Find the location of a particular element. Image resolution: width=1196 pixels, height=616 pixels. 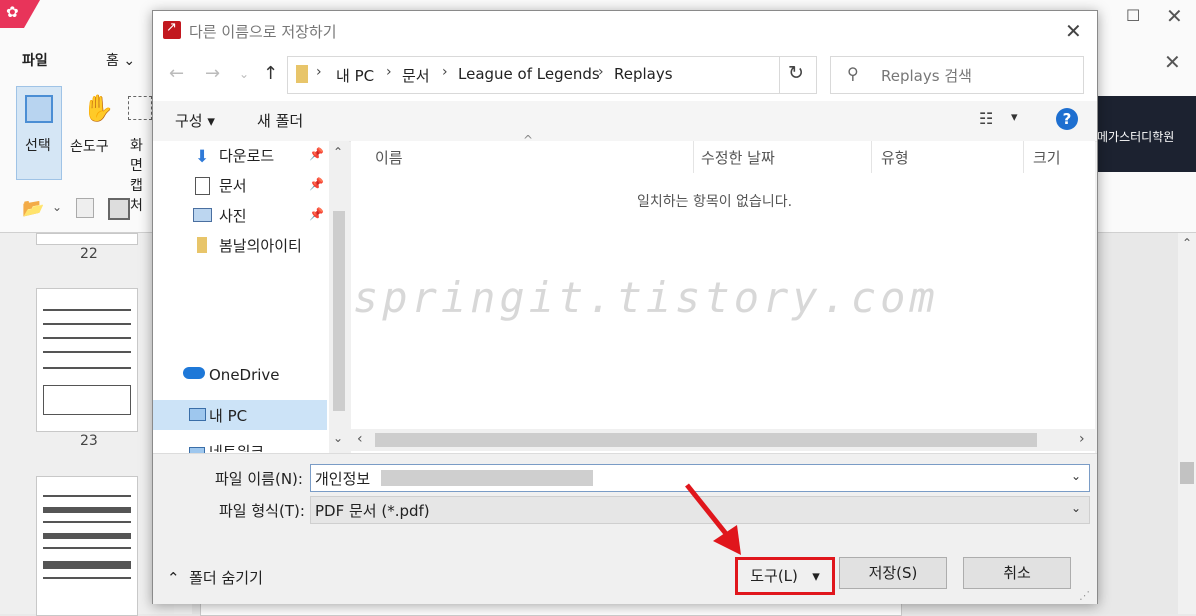

breadcrumb-this-pc: 내 PC is located at coordinates (355, 75).